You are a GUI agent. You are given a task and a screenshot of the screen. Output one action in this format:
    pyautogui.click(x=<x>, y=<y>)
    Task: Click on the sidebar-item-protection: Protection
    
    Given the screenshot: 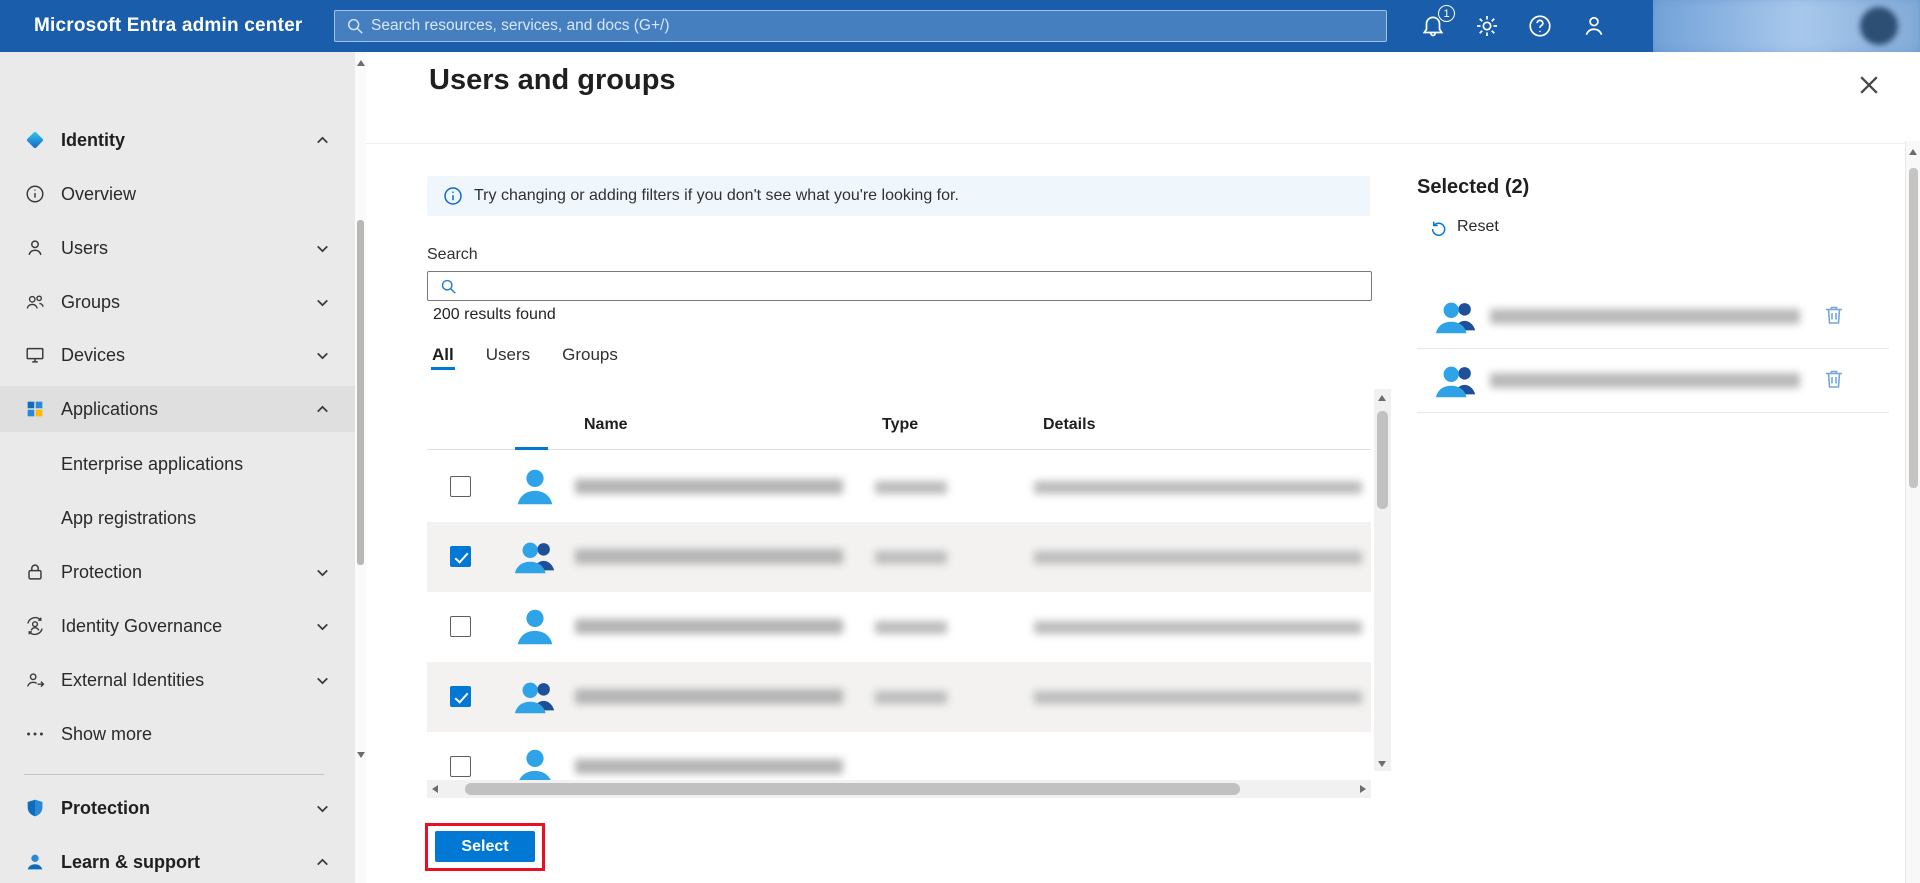 What is the action you would take?
    pyautogui.click(x=177, y=572)
    